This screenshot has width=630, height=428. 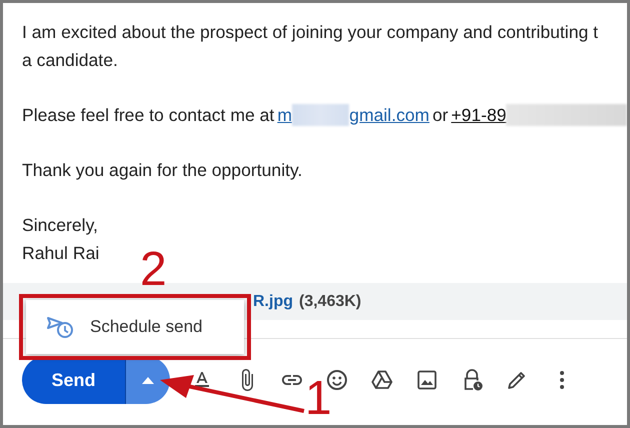 What do you see at coordinates (60, 327) in the screenshot?
I see `send-clock-icon` at bounding box center [60, 327].